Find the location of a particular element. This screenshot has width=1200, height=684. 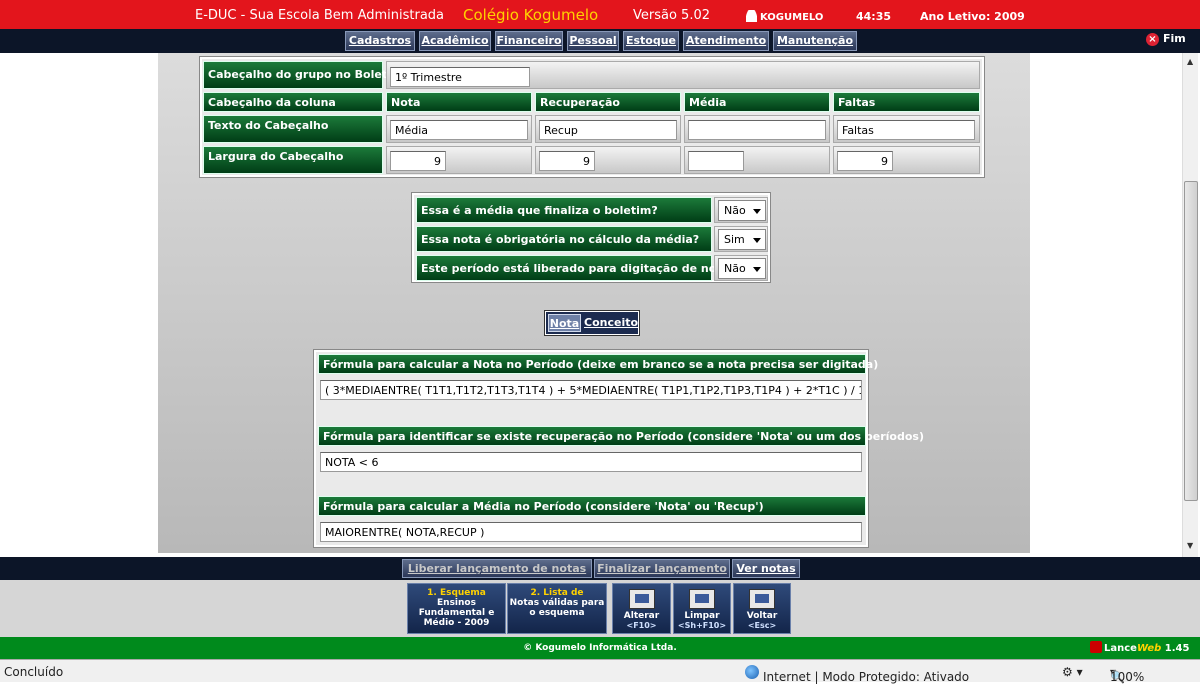

edit-icon is located at coordinates (641, 599).